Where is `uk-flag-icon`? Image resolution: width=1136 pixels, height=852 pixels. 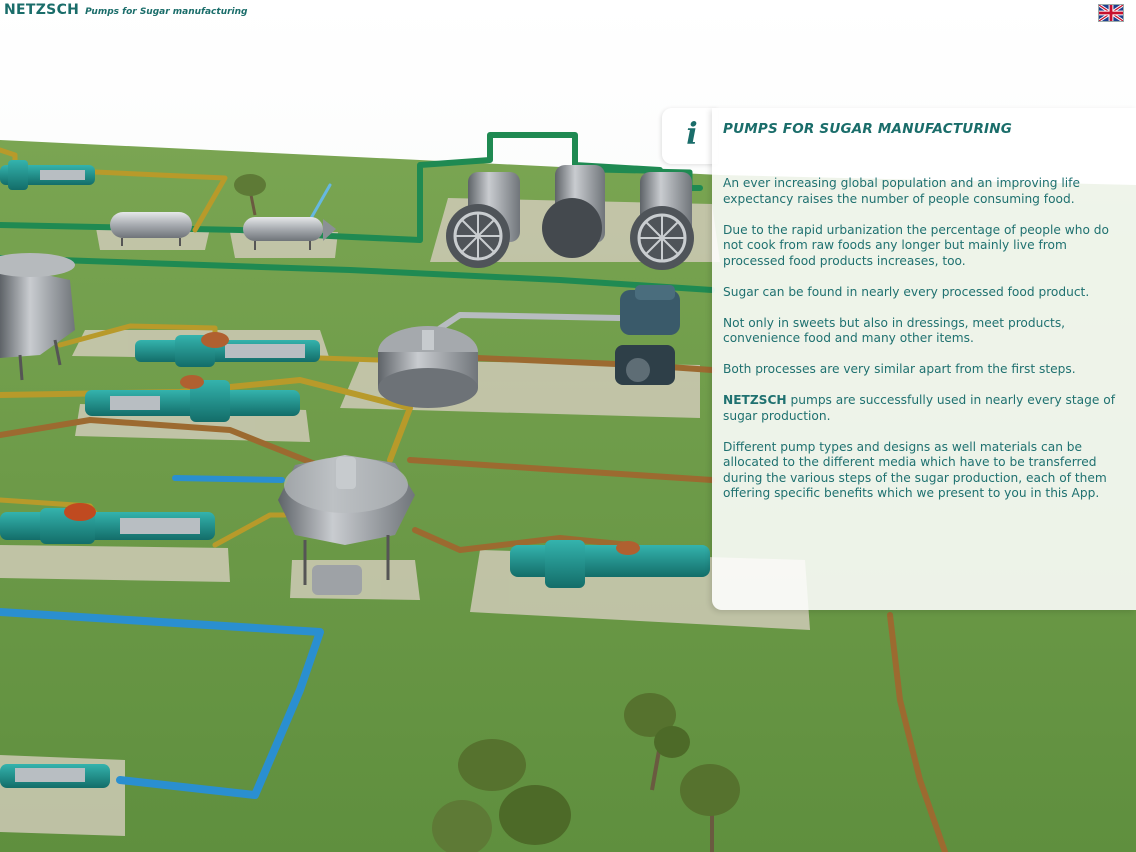
uk-flag-icon is located at coordinates (1111, 13).